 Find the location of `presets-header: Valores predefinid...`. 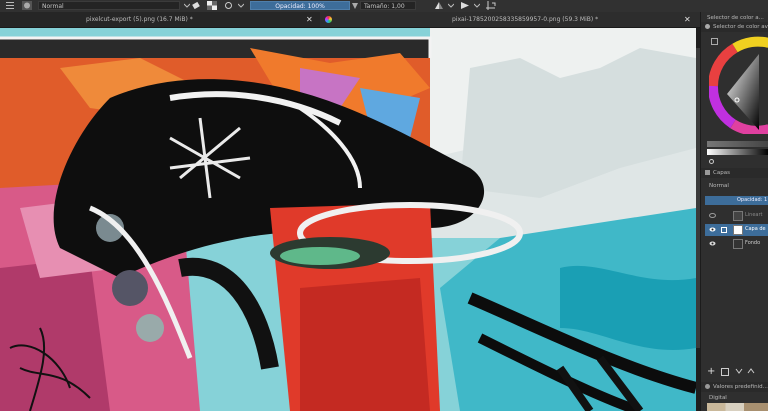

presets-header: Valores predefinid... is located at coordinates (734, 387).